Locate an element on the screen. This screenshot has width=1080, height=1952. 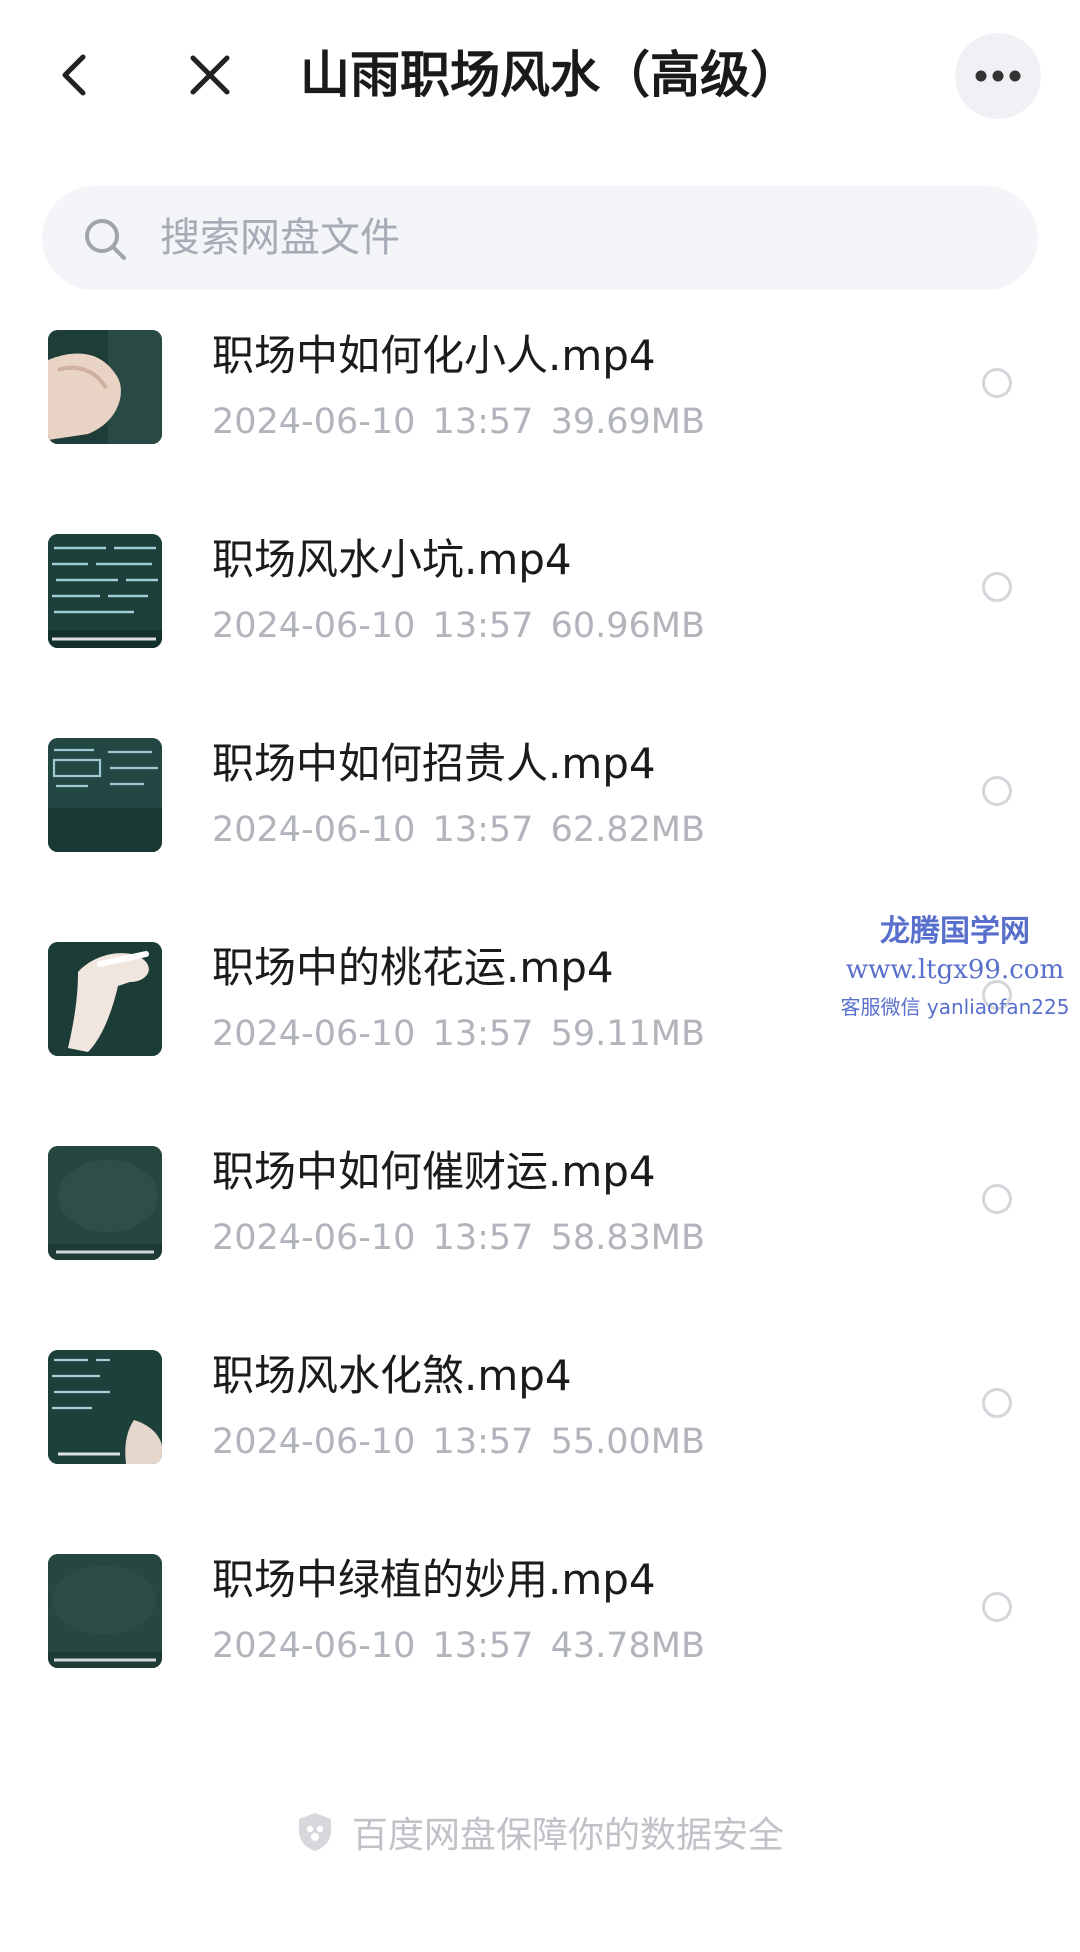
file-meta: 2024-06-10 13:57 55.00MB is located at coordinates (458, 1442).